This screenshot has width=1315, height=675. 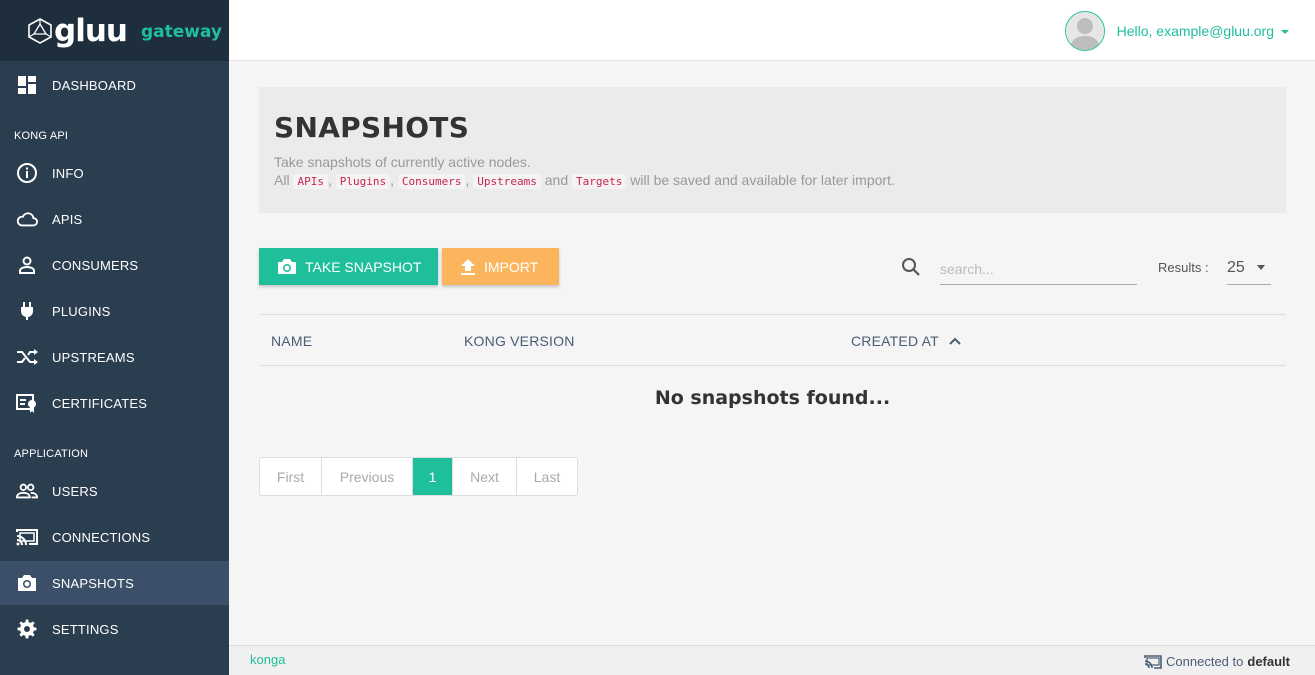 I want to click on sidebar-item-upstreams: UPSTREAMS, so click(x=114, y=357).